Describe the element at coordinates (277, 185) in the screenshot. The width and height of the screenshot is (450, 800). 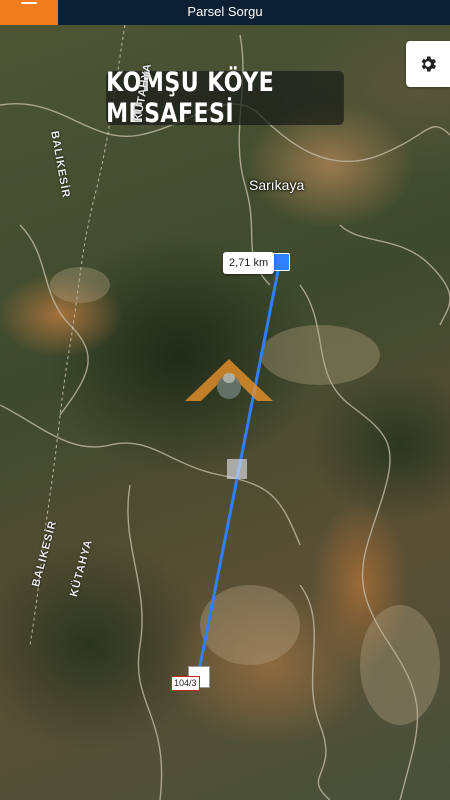
I see `village-label: Sarıkaya` at that location.